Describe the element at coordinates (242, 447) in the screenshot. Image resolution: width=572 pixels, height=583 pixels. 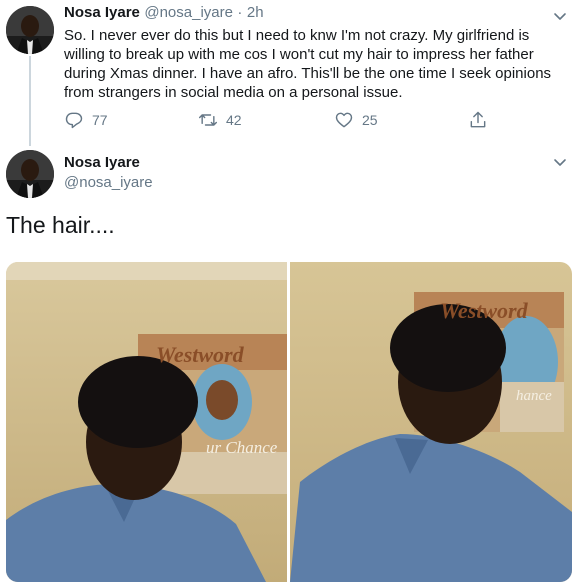
I see `poster-caption: ur Chance` at that location.